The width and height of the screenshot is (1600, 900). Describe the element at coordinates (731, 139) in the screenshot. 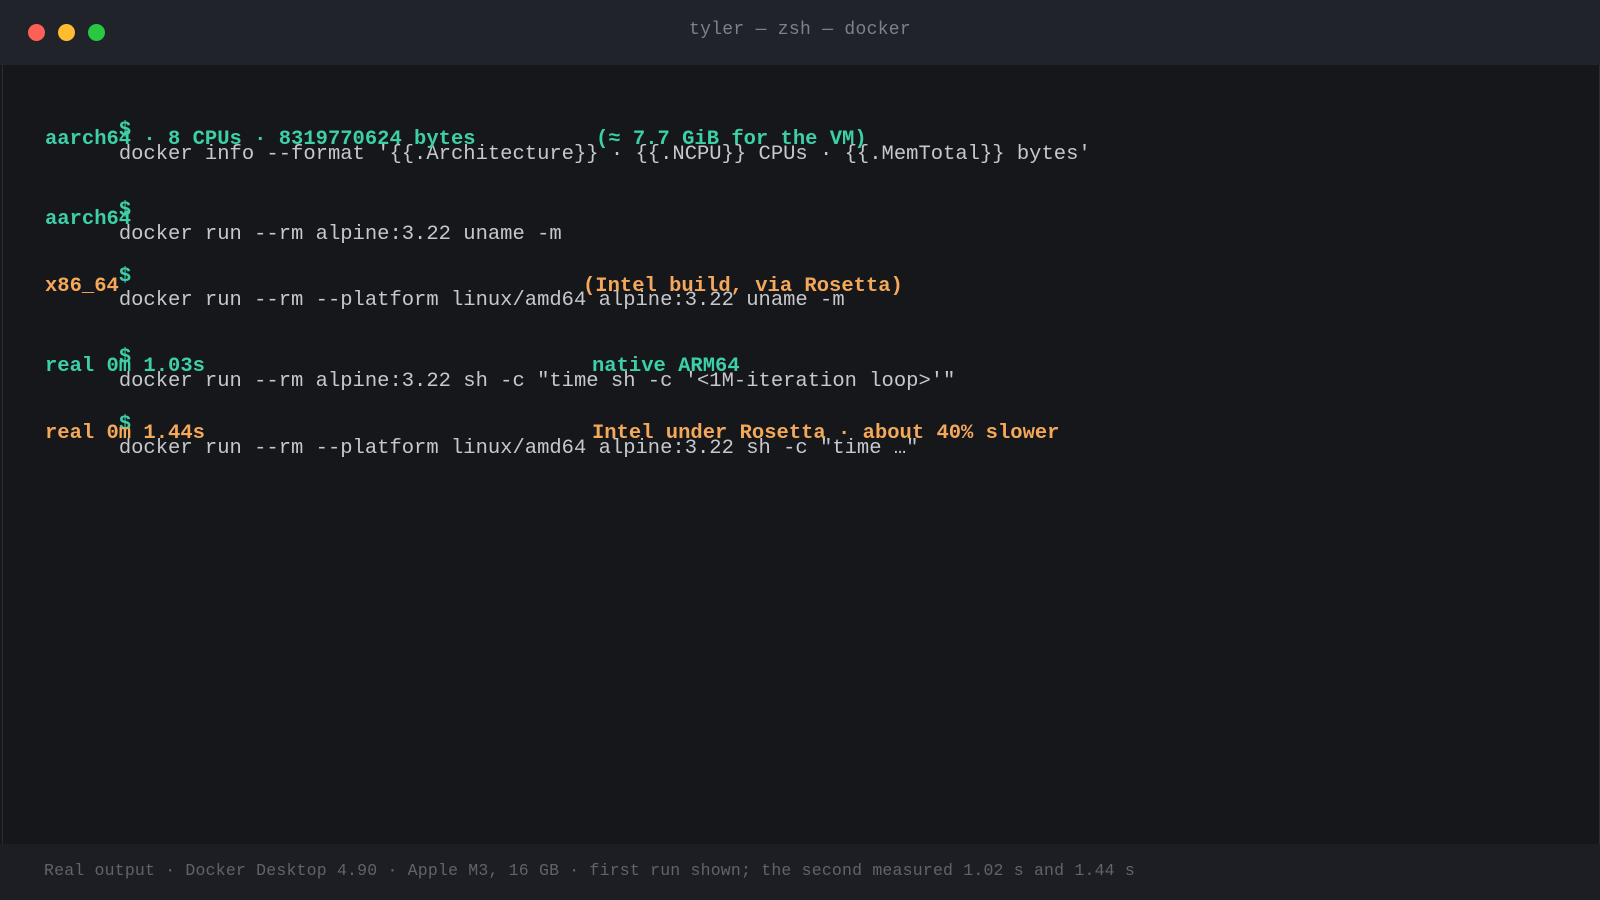

I see `output-note: (≈ 7.7 GiB for the VM)` at that location.